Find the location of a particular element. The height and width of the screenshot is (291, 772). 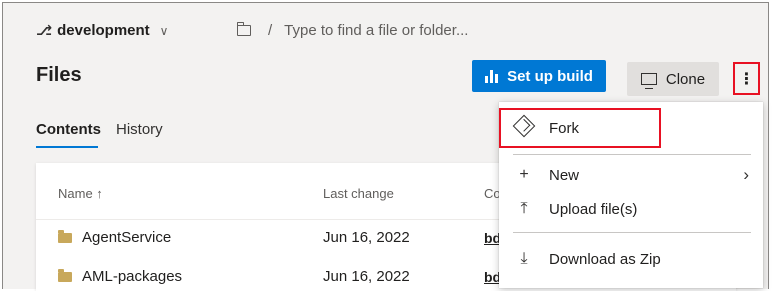

plus-icon: + is located at coordinates (524, 174).